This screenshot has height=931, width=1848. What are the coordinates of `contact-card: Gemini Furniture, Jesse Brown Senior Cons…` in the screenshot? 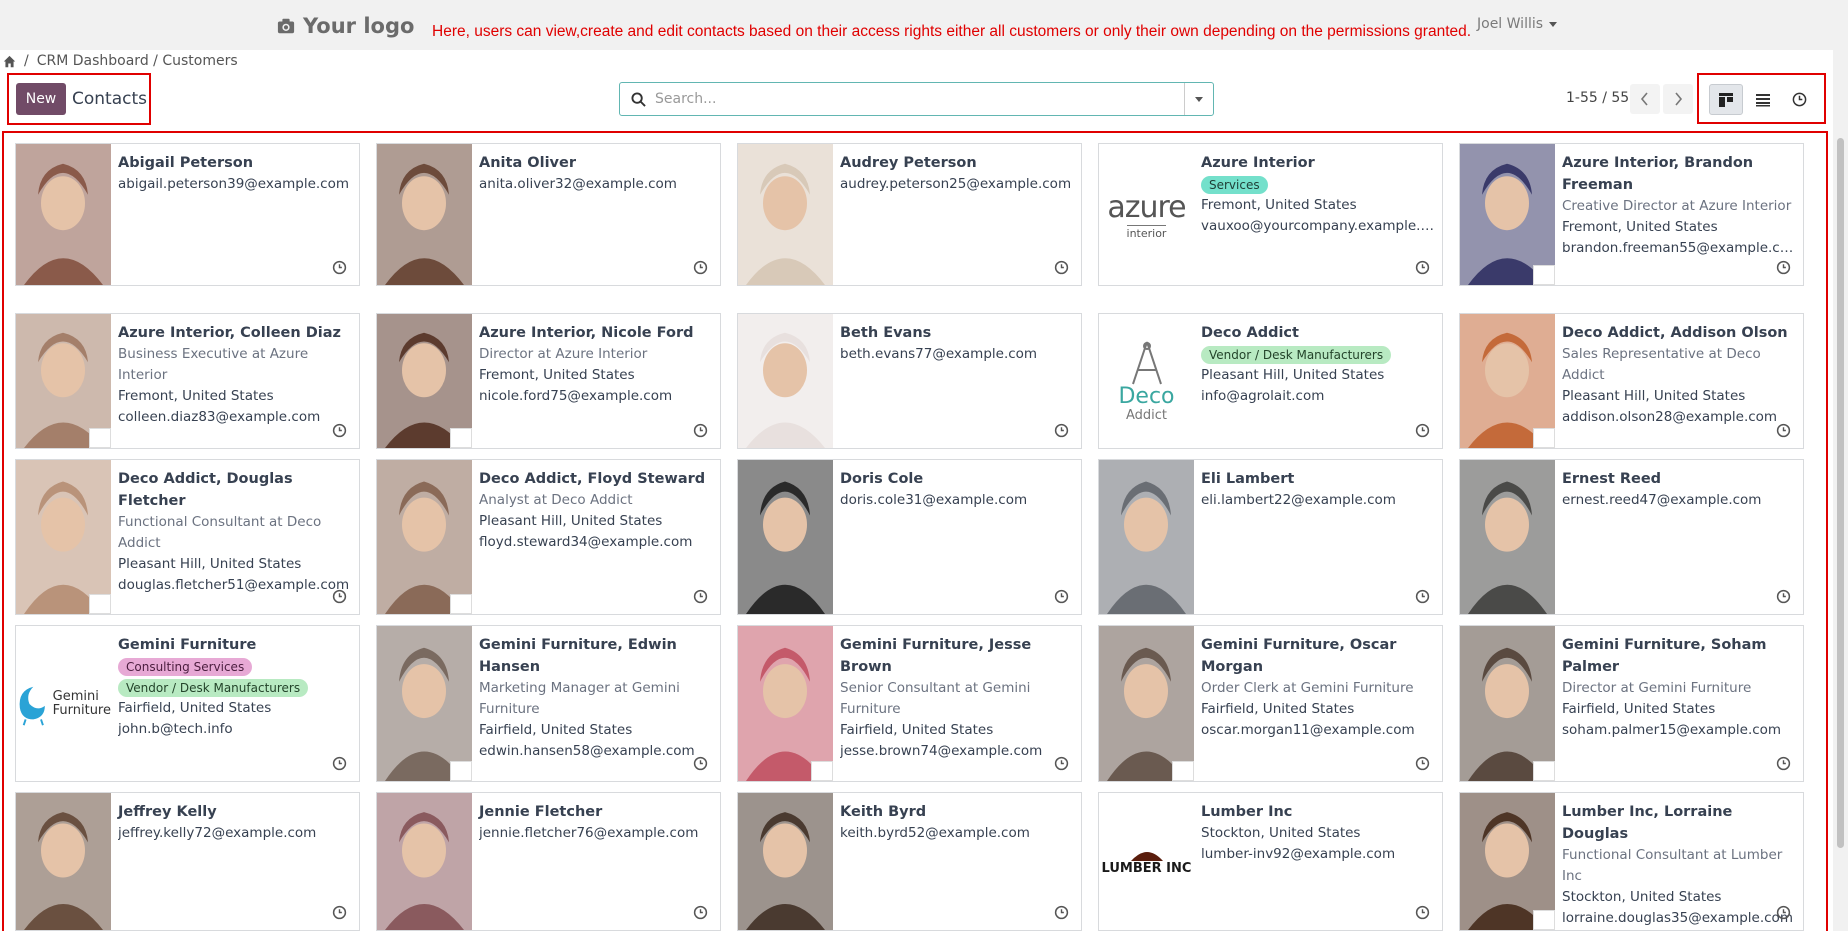 It's located at (909, 703).